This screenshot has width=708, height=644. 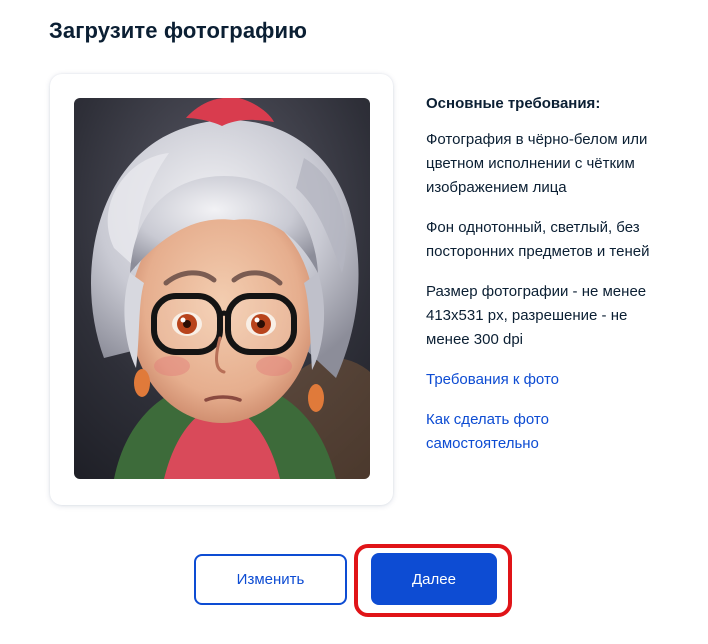 I want to click on page-title: Загрузите фотографию, so click(x=178, y=30).